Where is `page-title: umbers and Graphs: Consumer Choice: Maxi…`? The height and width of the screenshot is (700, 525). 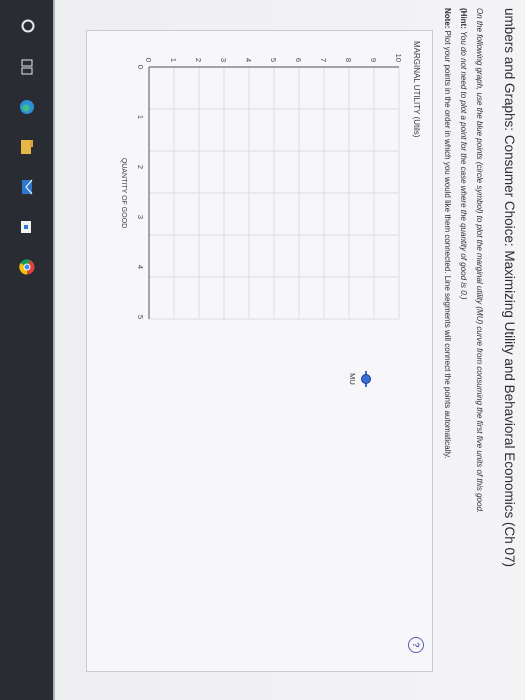 page-title: umbers and Graphs: Consumer Choice: Maxi… is located at coordinates (509, 287).